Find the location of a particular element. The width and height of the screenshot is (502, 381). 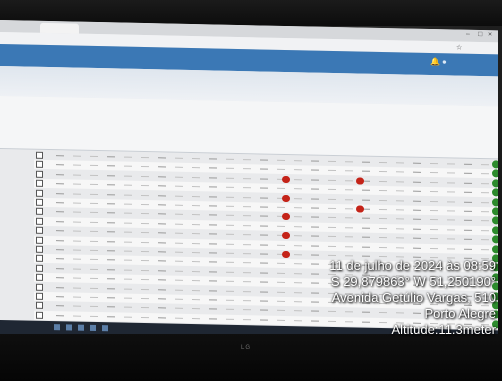

bell-icon: 🔔 is located at coordinates (435, 61).